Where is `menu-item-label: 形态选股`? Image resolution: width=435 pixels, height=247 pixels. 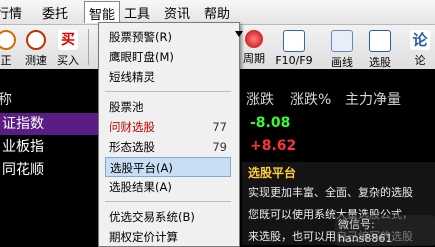
menu-item-label: 形态选股 is located at coordinates (132, 147).